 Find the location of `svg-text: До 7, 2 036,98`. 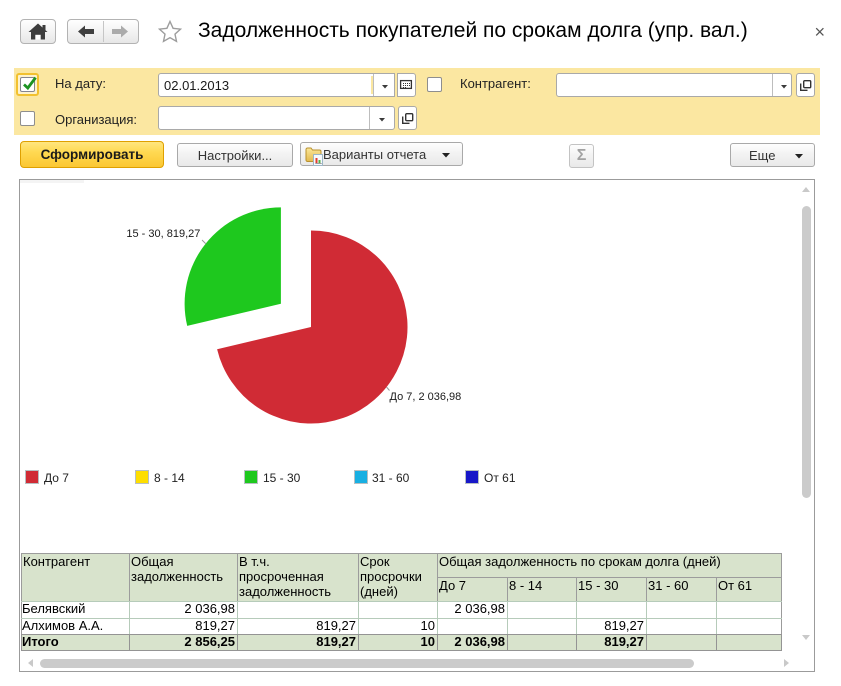

svg-text: До 7, 2 036,98 is located at coordinates (426, 397).